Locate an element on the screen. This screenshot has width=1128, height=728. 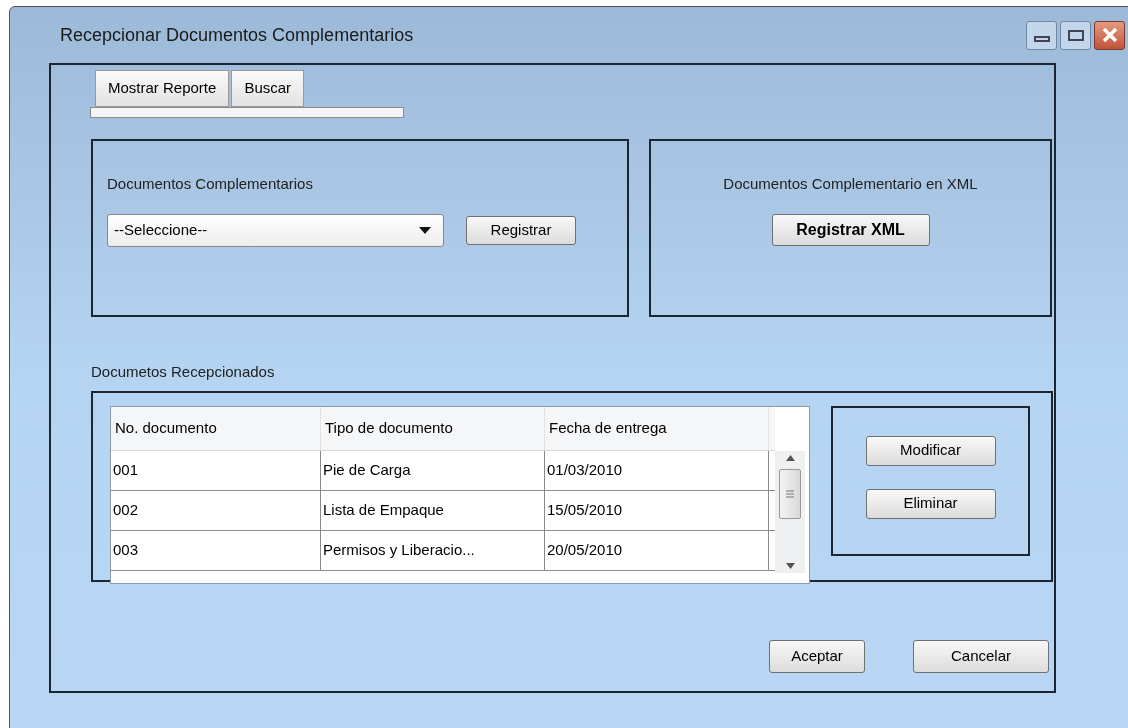
group-title: Documentos Complementarios is located at coordinates (210, 184).